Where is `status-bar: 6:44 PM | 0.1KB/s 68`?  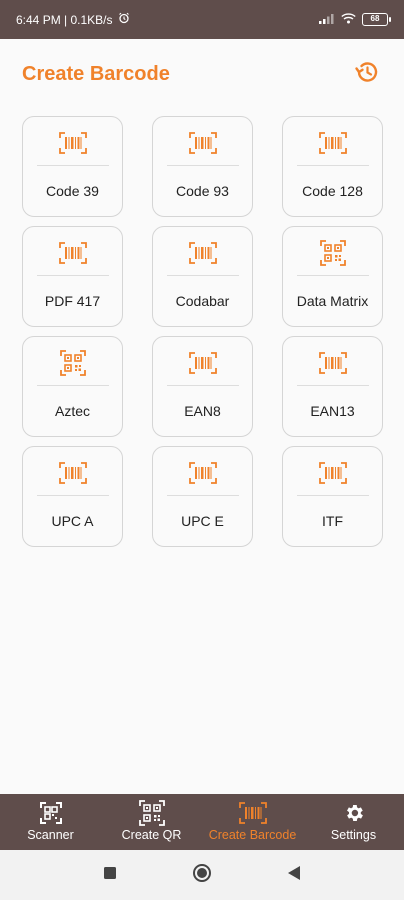 status-bar: 6:44 PM | 0.1KB/s 68 is located at coordinates (202, 19).